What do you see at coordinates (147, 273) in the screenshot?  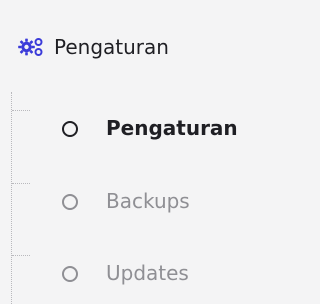 I see `sidebar-item-label: Updates` at bounding box center [147, 273].